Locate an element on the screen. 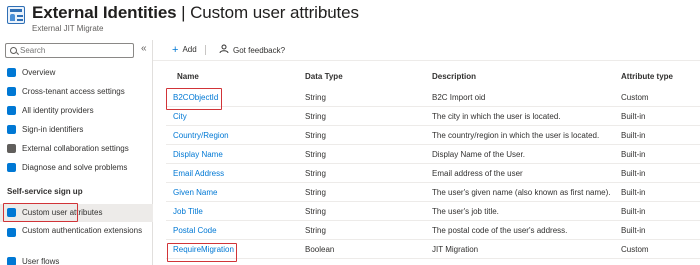  users-icon is located at coordinates (11, 110).